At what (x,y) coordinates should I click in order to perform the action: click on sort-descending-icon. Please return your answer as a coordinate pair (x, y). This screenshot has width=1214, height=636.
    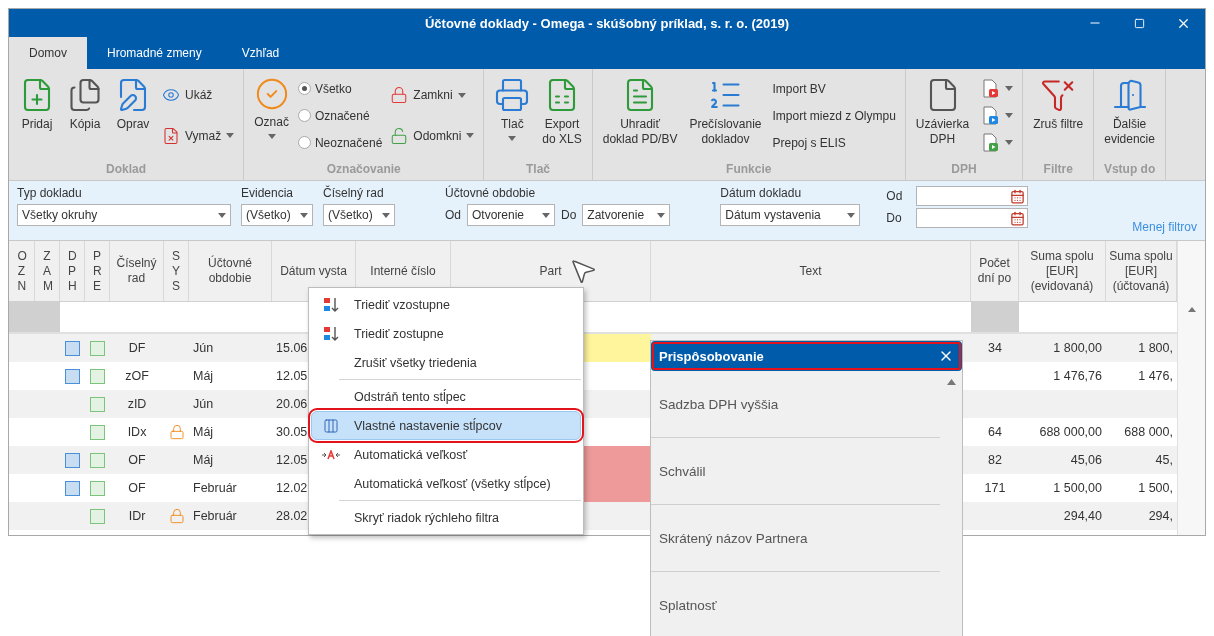
    Looking at the image, I should click on (331, 333).